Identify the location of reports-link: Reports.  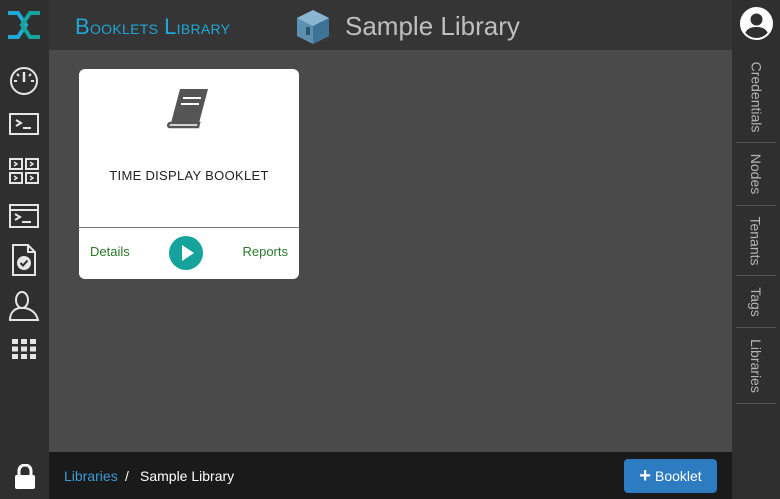
(265, 251).